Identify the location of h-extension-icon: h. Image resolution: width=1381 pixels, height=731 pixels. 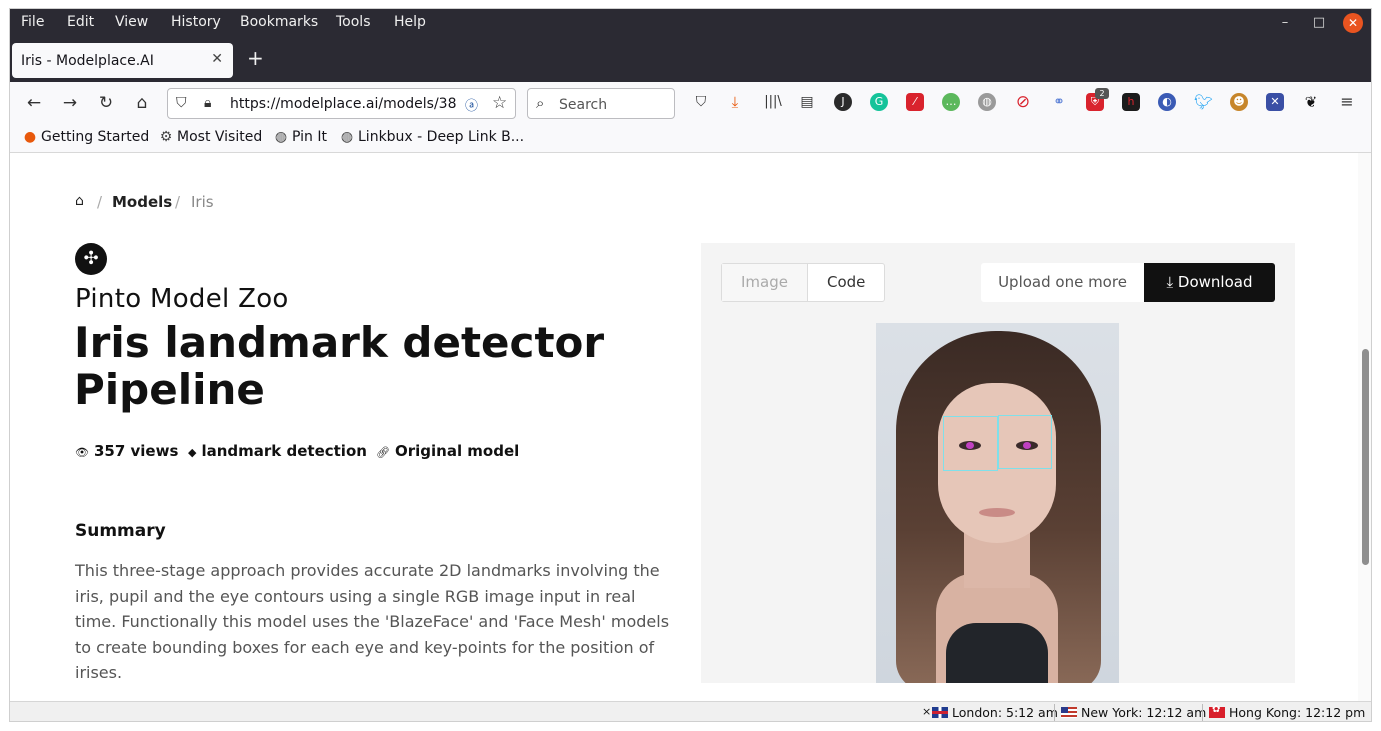
(1131, 102).